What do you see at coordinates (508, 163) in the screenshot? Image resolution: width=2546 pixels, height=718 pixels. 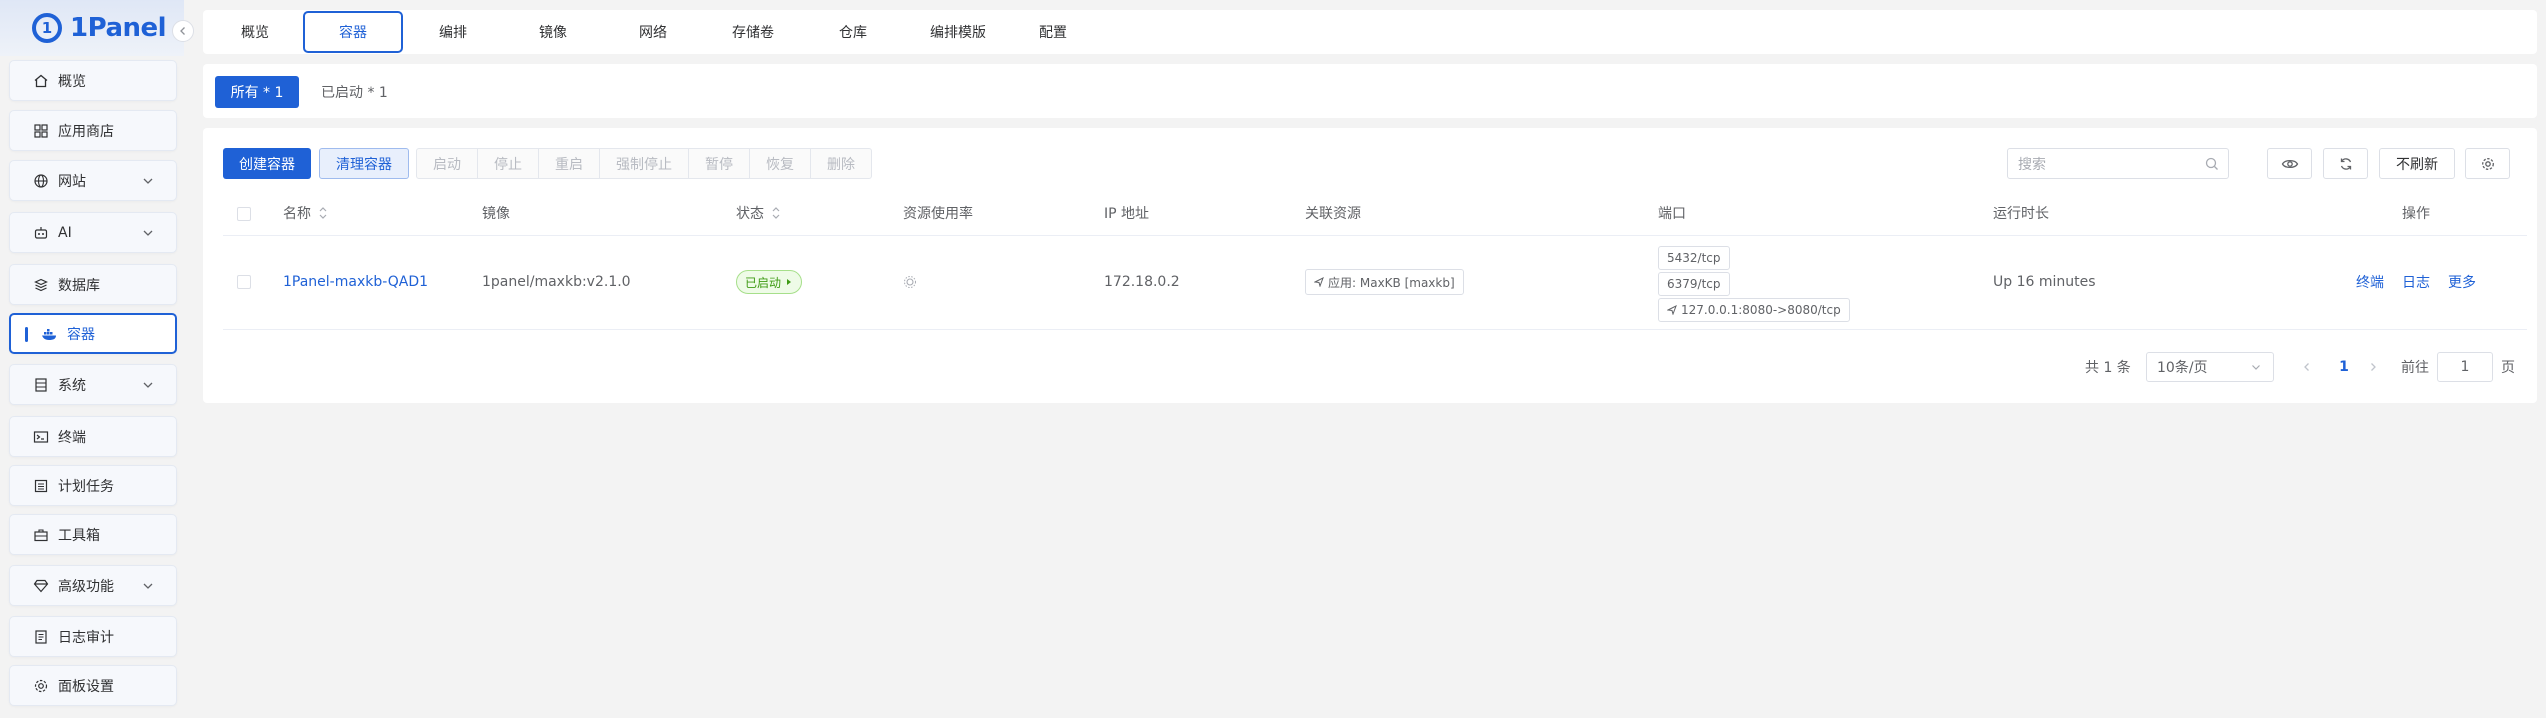 I see `stop-button: 停止` at bounding box center [508, 163].